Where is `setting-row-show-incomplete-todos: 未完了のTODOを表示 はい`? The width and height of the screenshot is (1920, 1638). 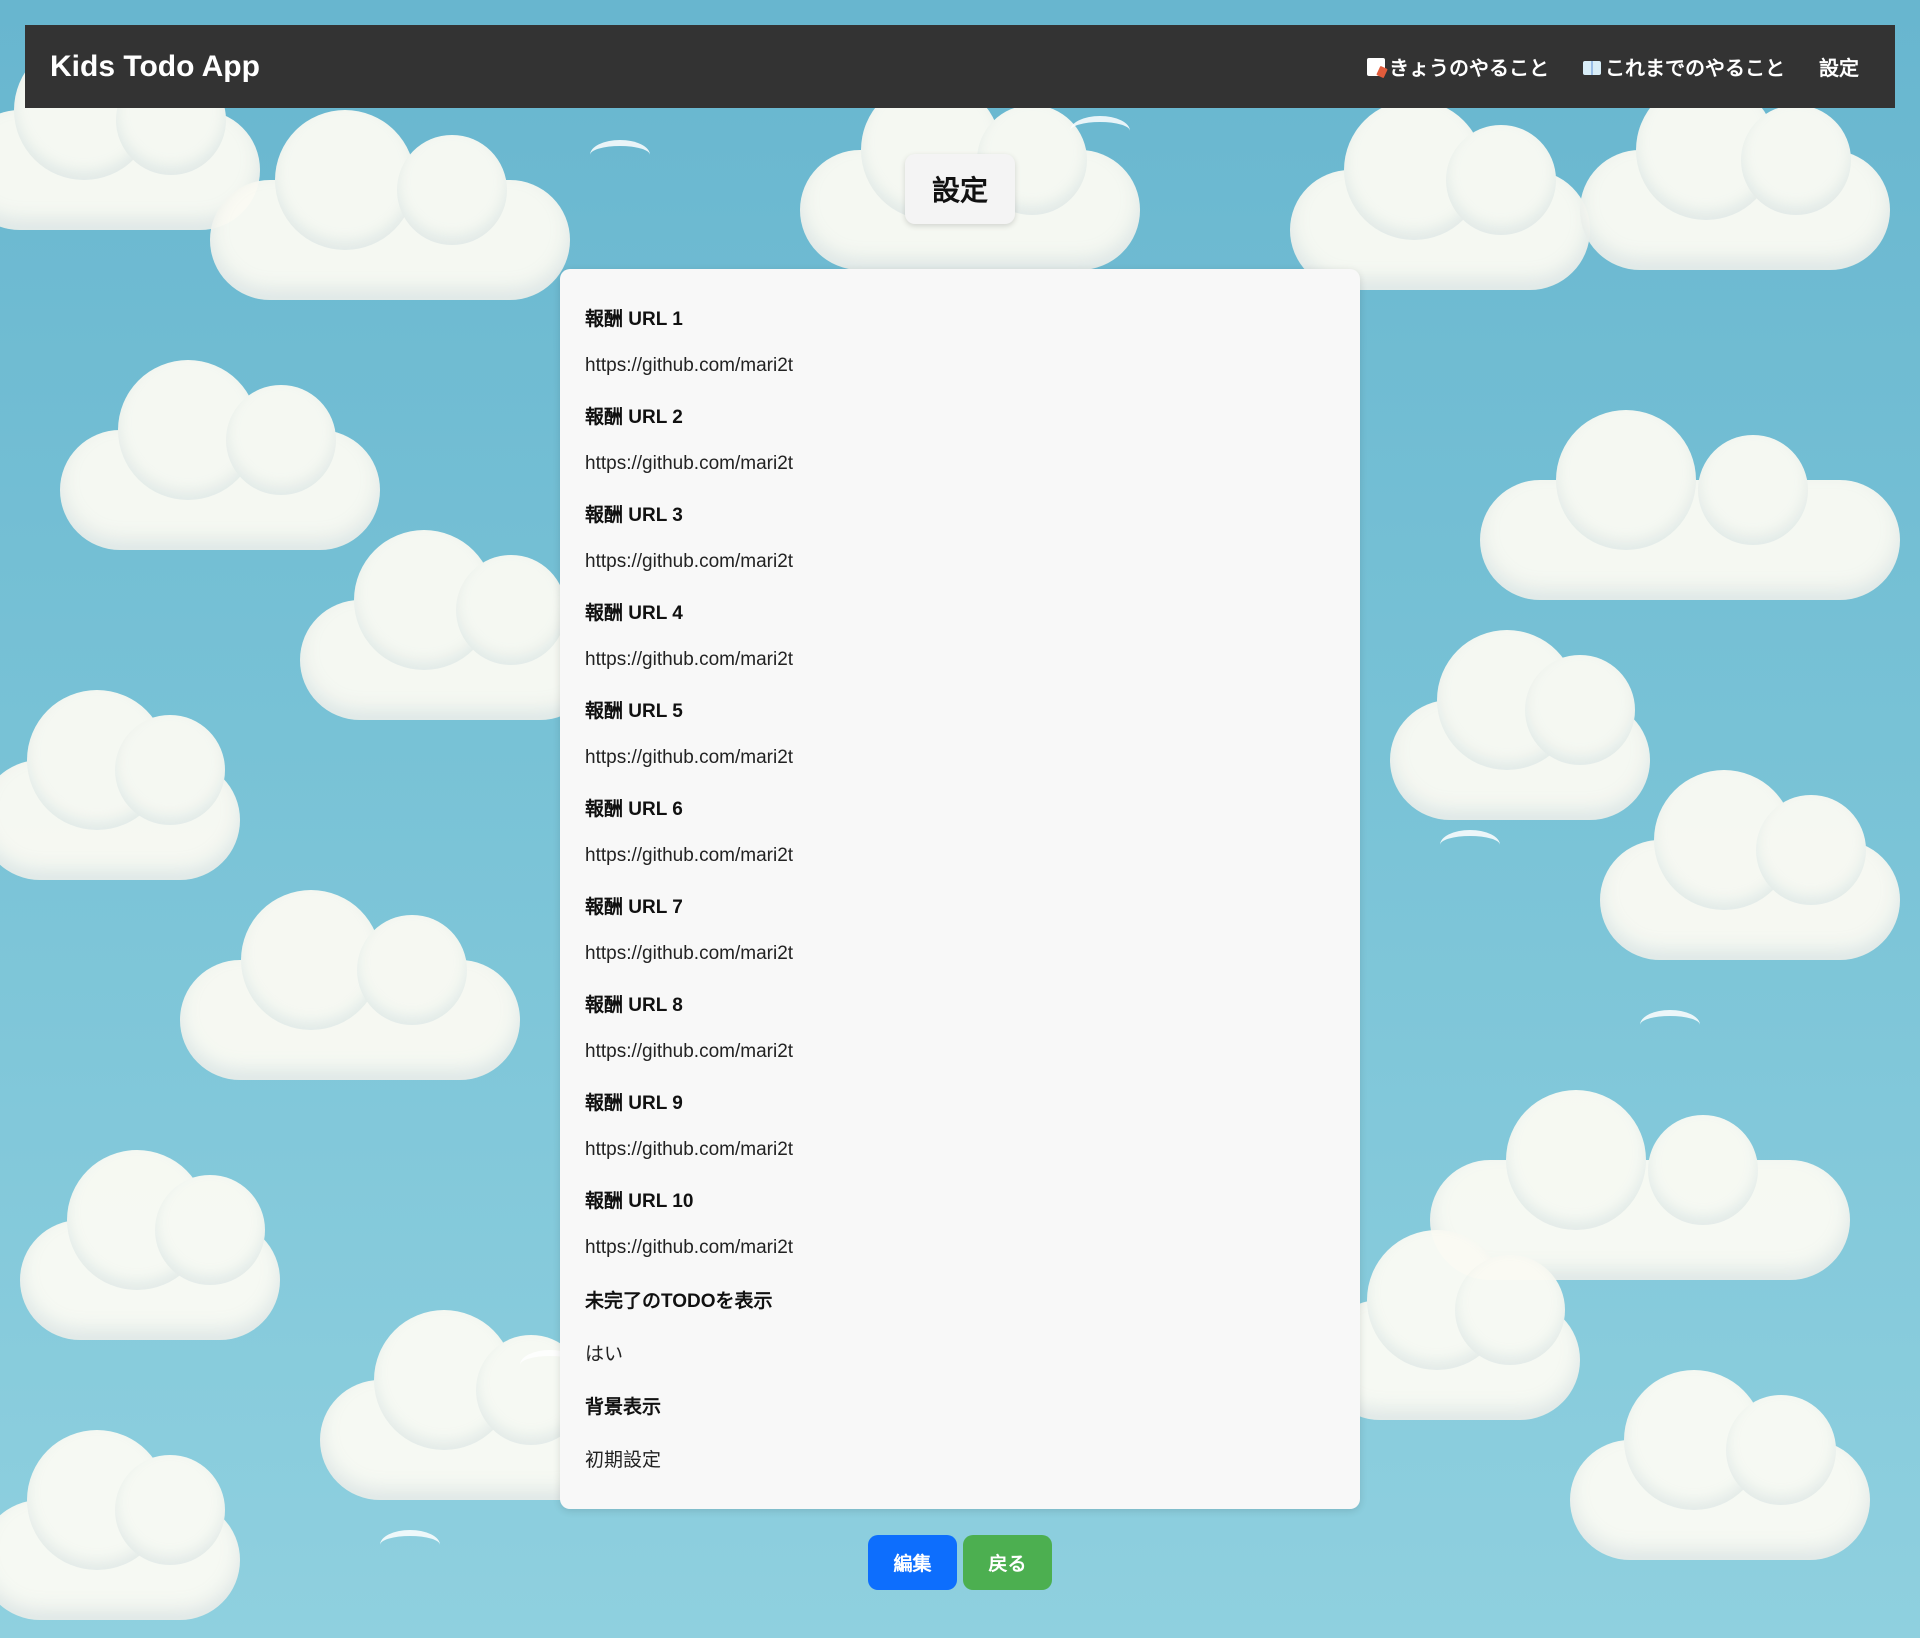
setting-row-show-incomplete-todos: 未完了のTODOを表示 はい is located at coordinates (960, 1326).